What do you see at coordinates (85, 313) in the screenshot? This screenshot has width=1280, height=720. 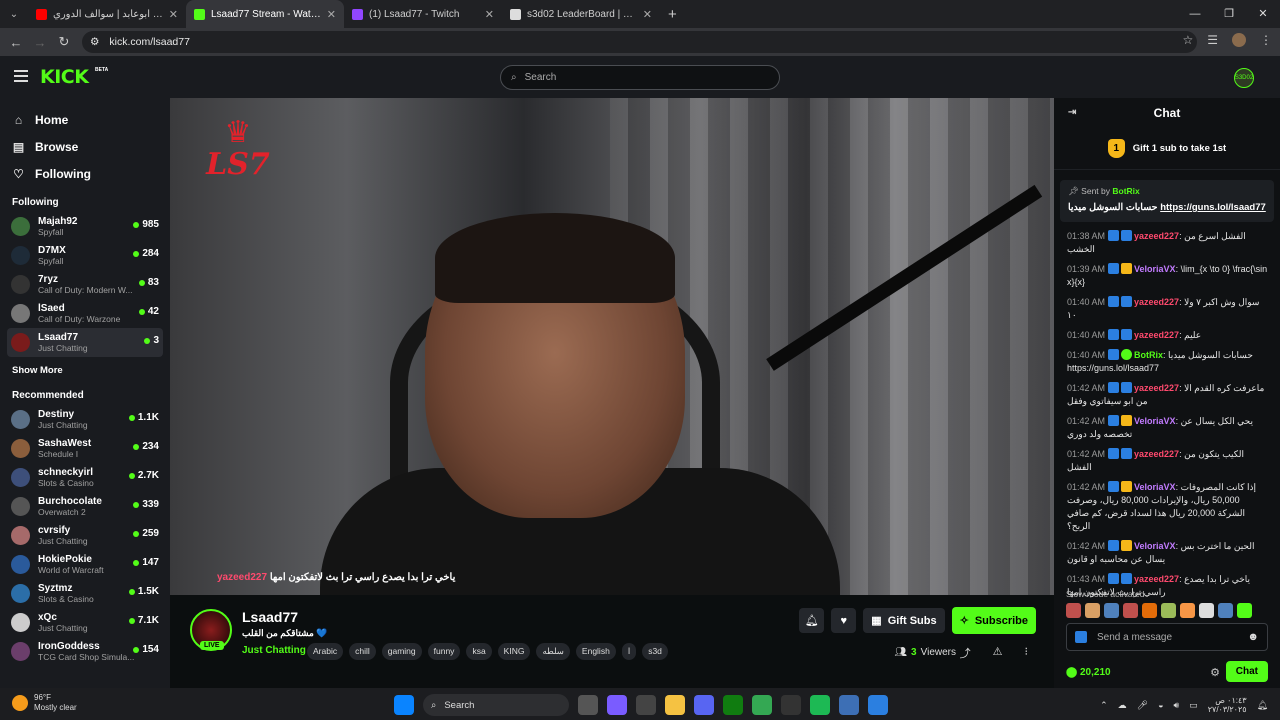 I see `sidebar-channel: lSaed Call of Duty: Warzone 42` at bounding box center [85, 313].